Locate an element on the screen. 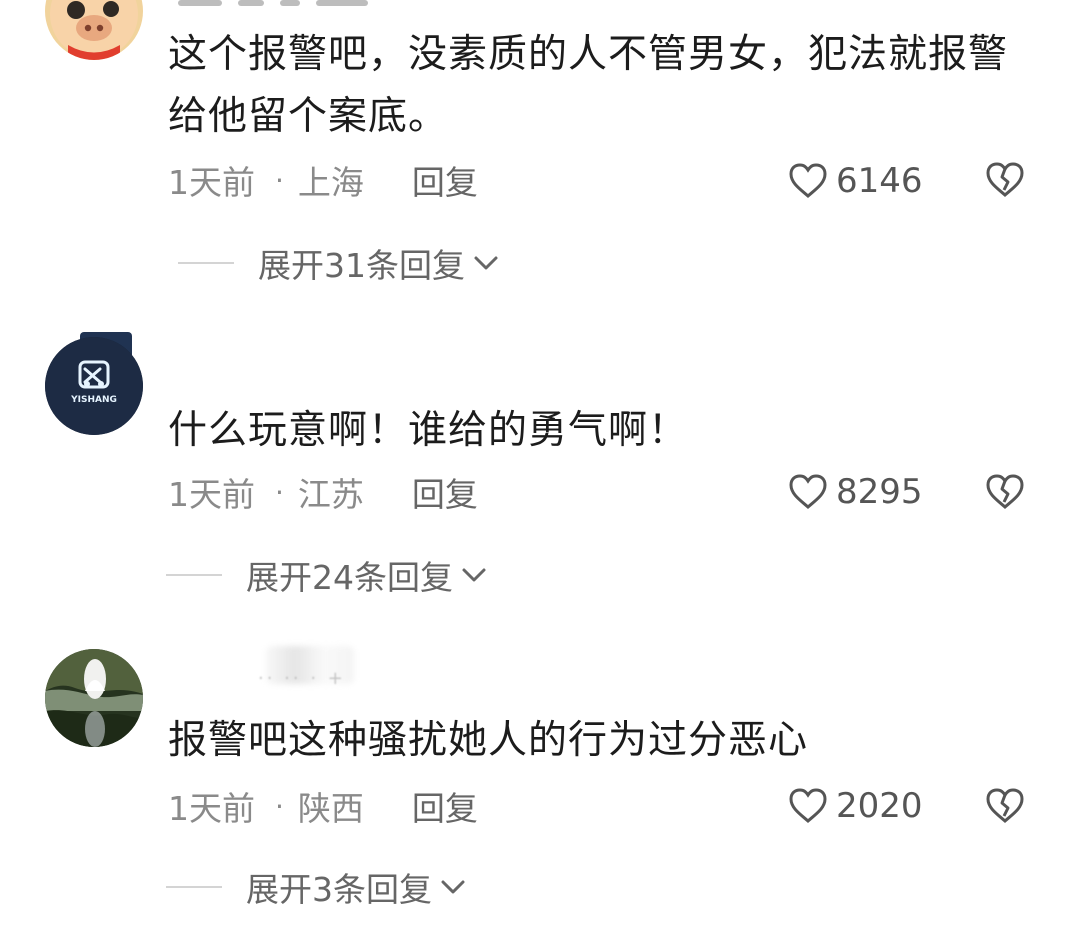 This screenshot has height=943, width=1080. comment-meta: 1天前 · 江苏 回复 is located at coordinates (323, 492).